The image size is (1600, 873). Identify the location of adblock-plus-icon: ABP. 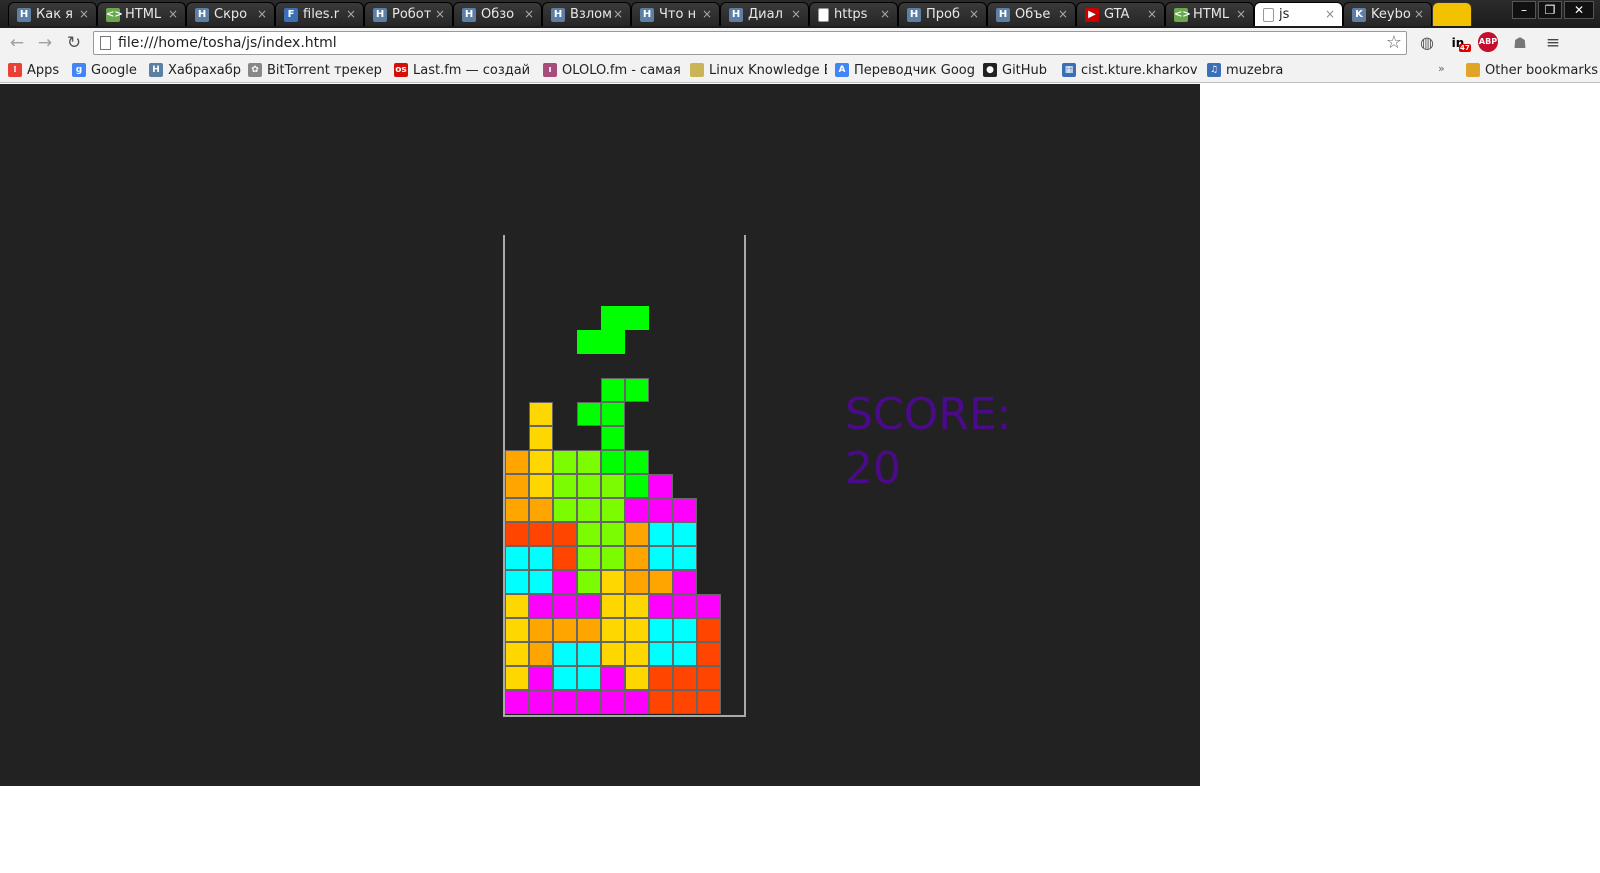
(1489, 43).